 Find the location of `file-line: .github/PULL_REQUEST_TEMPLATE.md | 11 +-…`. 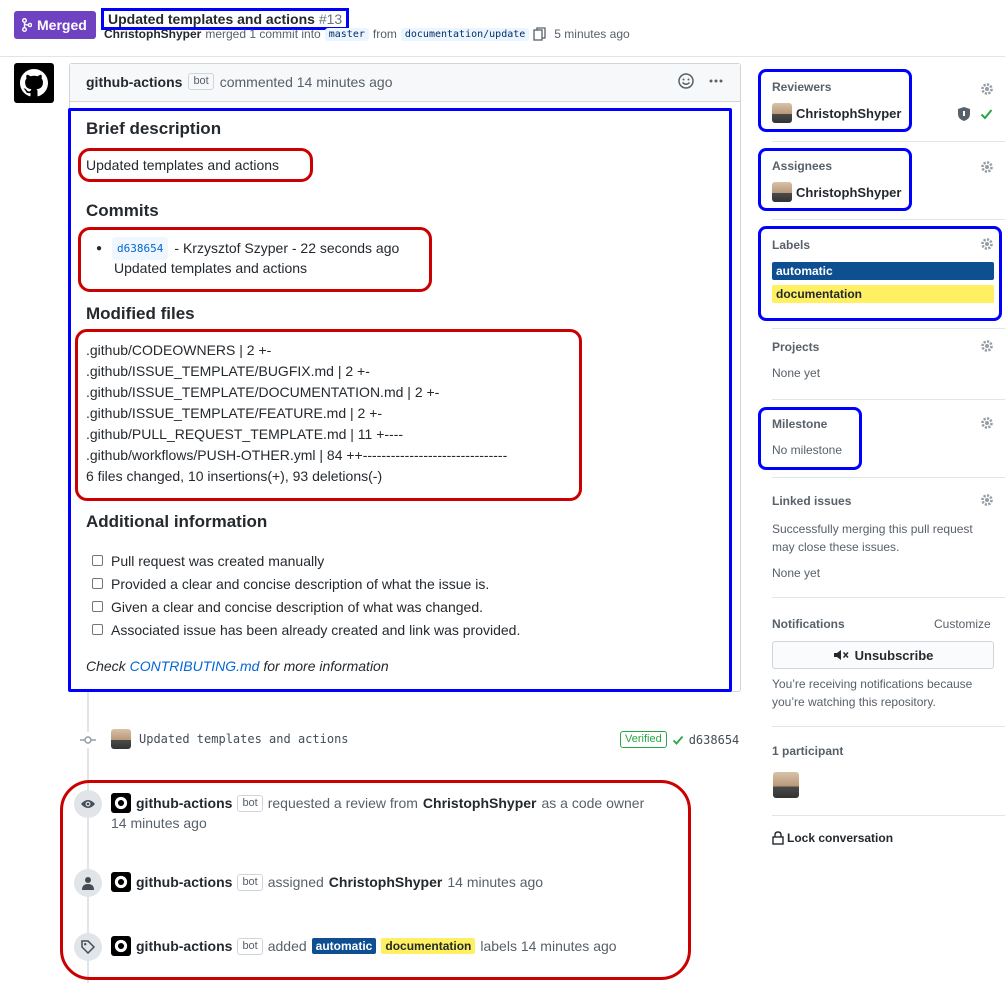

file-line: .github/PULL_REQUEST_TEMPLATE.md | 11 +-… is located at coordinates (245, 434).